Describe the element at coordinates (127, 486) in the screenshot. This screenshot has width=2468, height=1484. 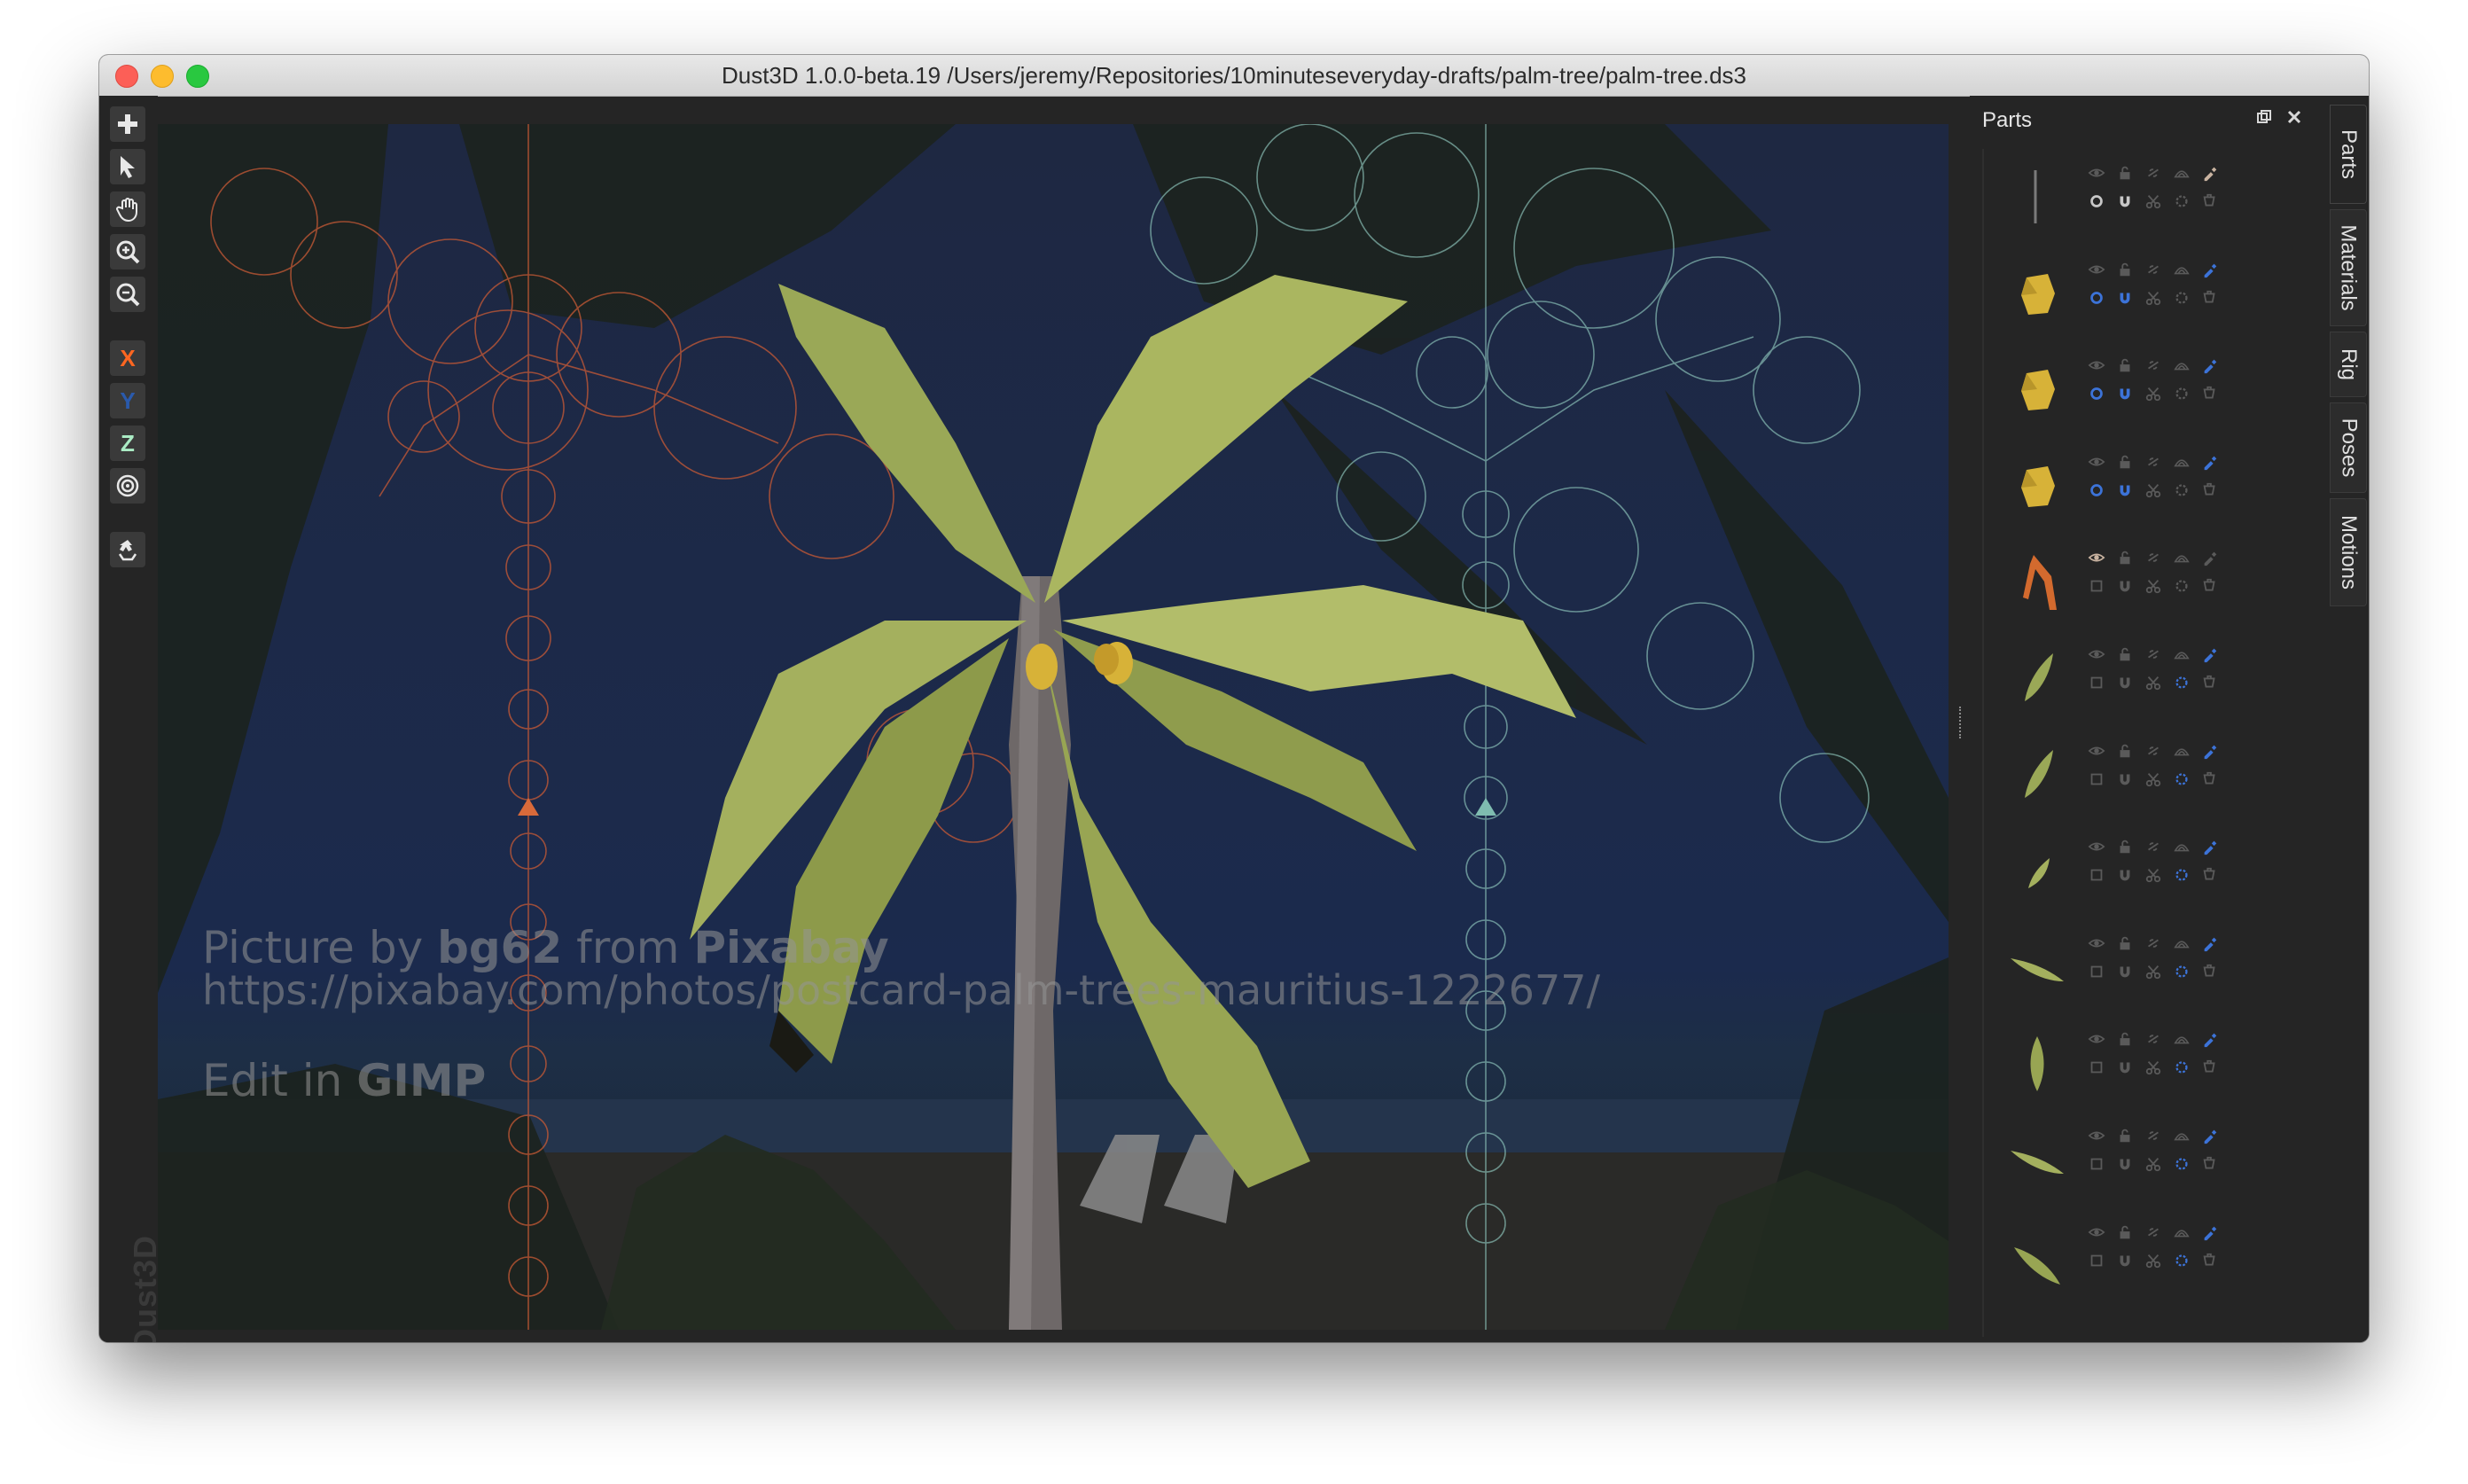
I see `radial-lock-toggle` at that location.